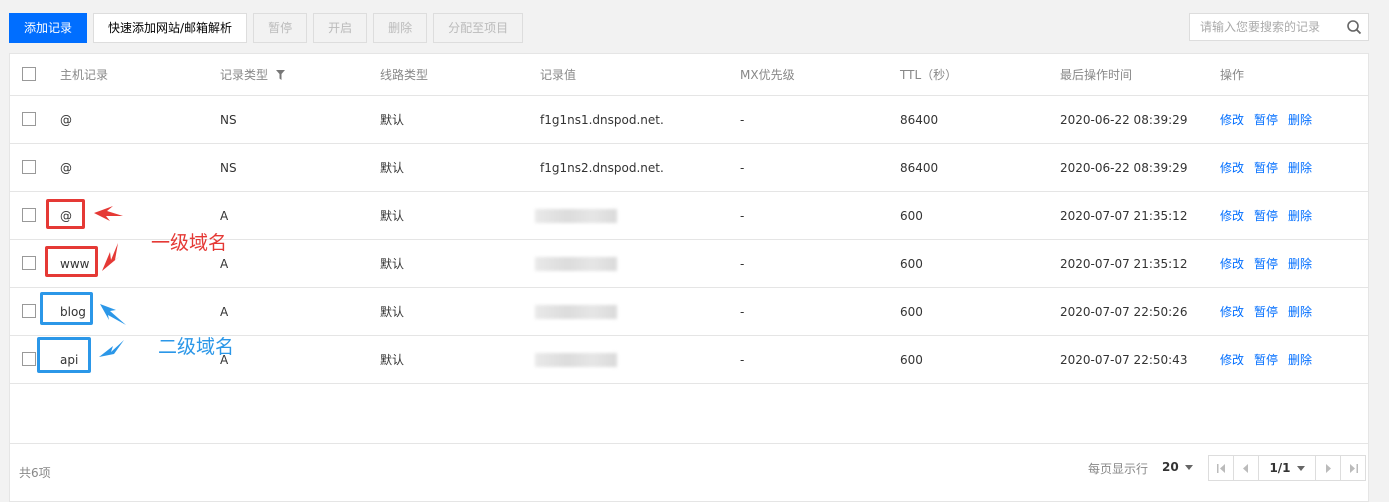 The height and width of the screenshot is (502, 1389). What do you see at coordinates (400, 28) in the screenshot?
I see `delete-button: 删除` at bounding box center [400, 28].